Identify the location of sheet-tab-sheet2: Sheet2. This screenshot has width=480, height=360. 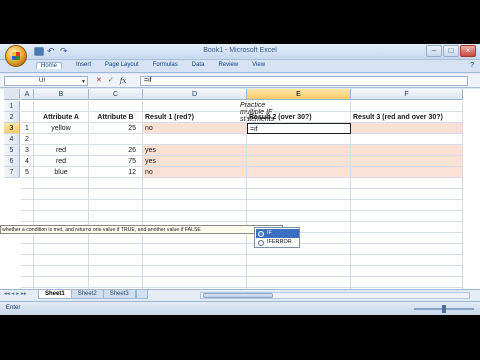
(87, 294).